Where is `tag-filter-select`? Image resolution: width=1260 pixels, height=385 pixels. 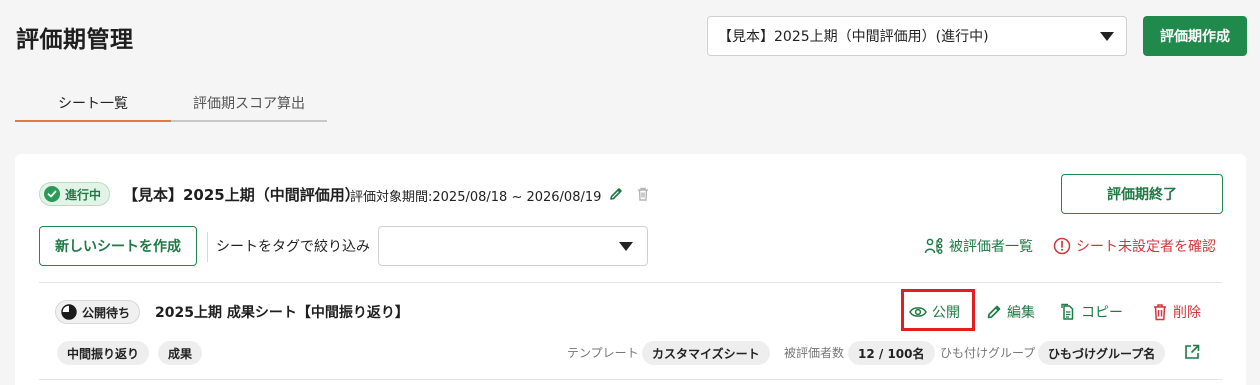
tag-filter-select is located at coordinates (513, 246).